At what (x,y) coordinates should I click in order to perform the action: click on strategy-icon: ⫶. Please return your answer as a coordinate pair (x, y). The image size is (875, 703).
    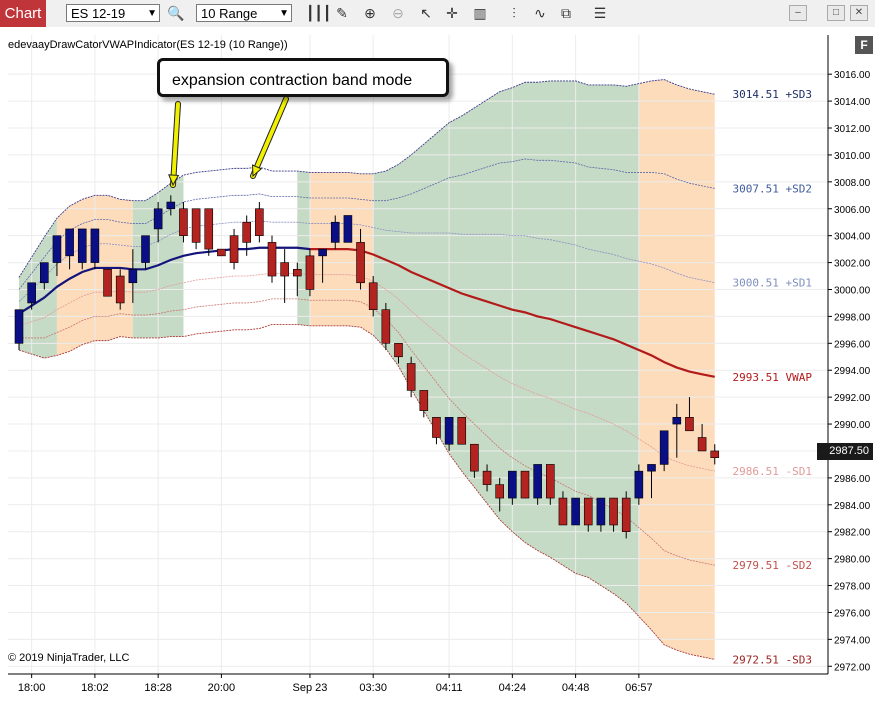
    Looking at the image, I should click on (514, 13).